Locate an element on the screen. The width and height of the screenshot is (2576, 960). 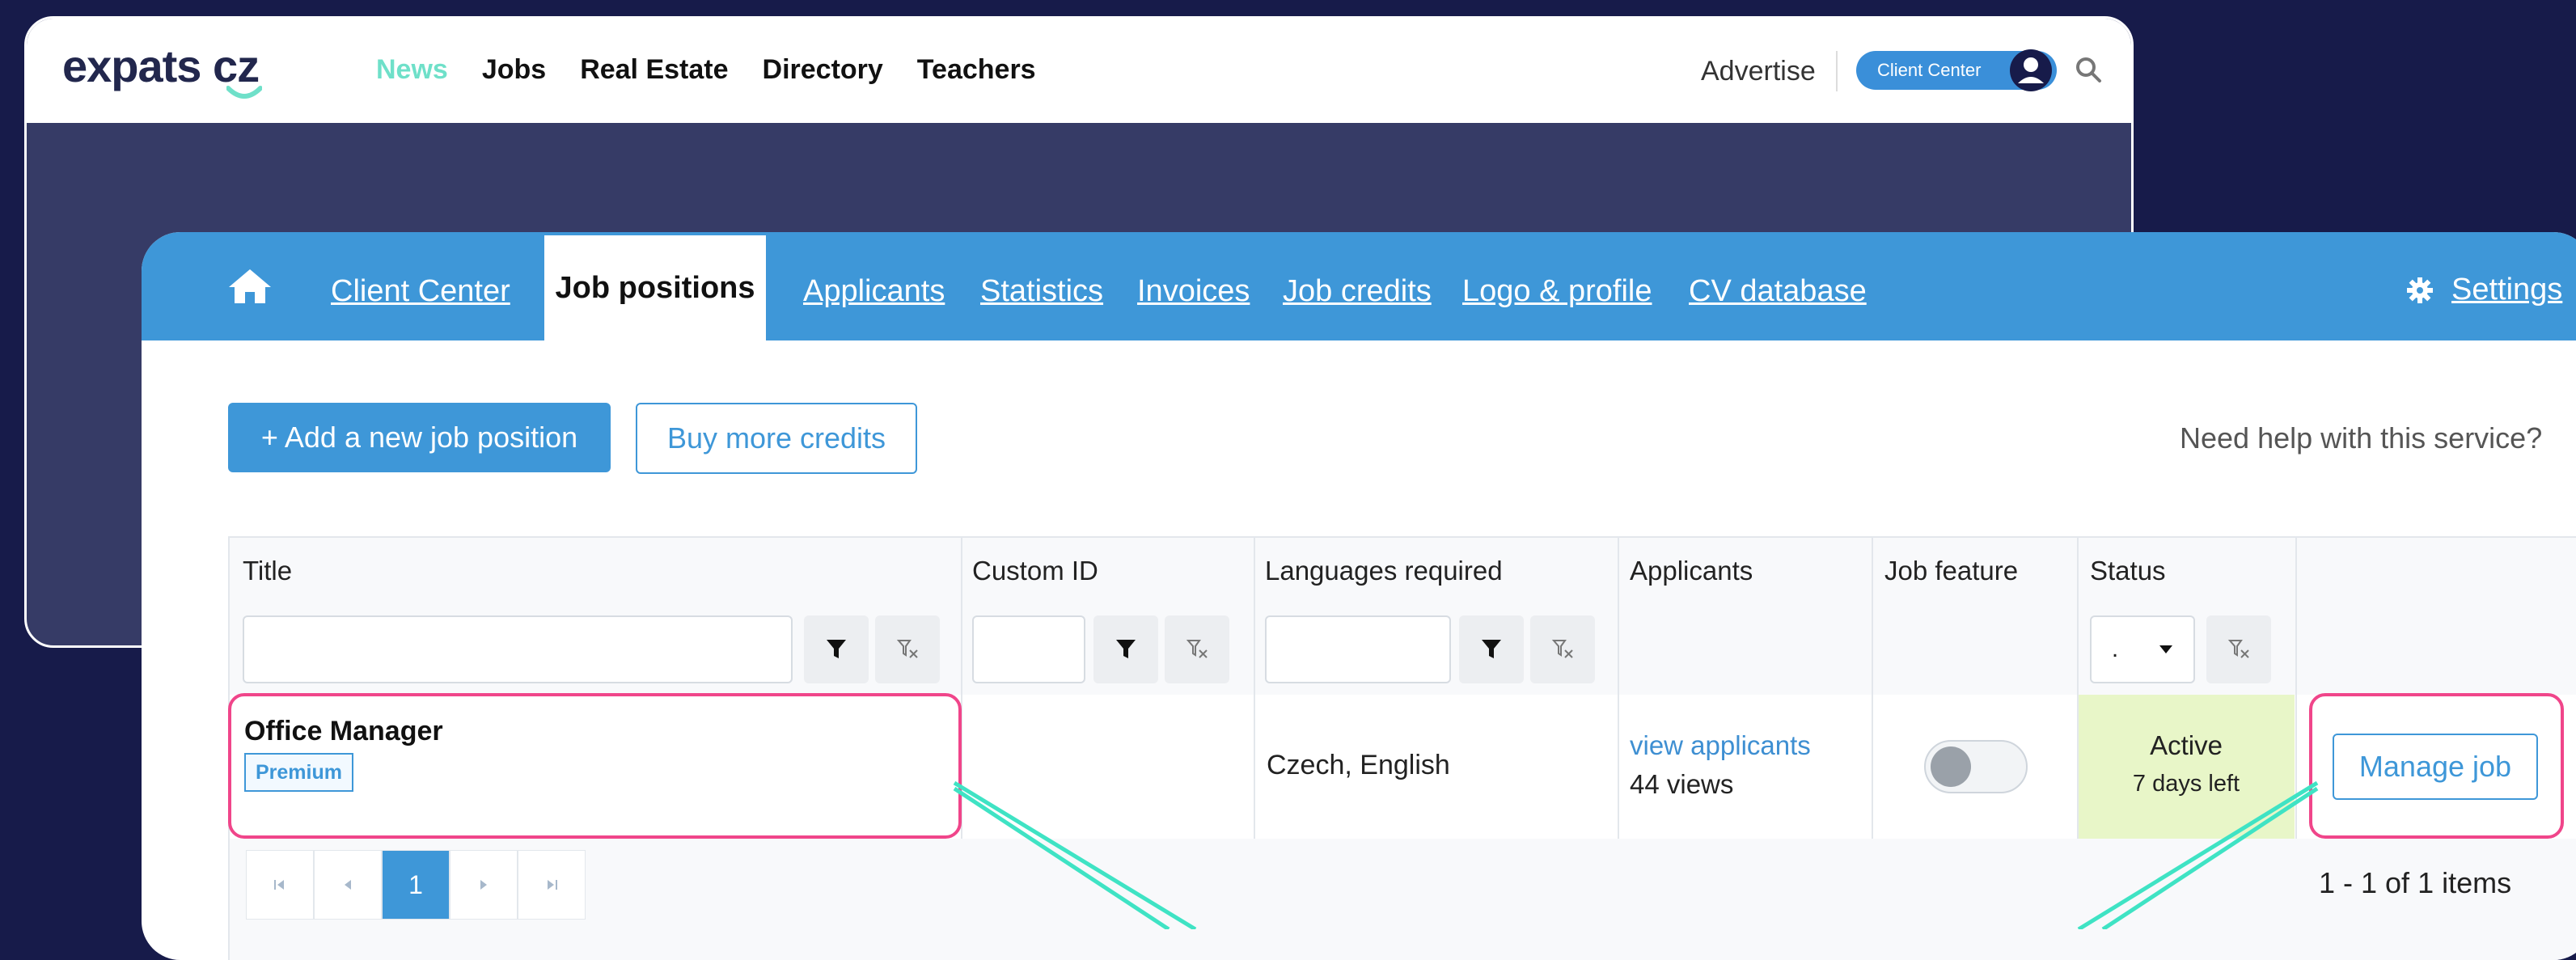
callout-line-left-b is located at coordinates (1061, 858).